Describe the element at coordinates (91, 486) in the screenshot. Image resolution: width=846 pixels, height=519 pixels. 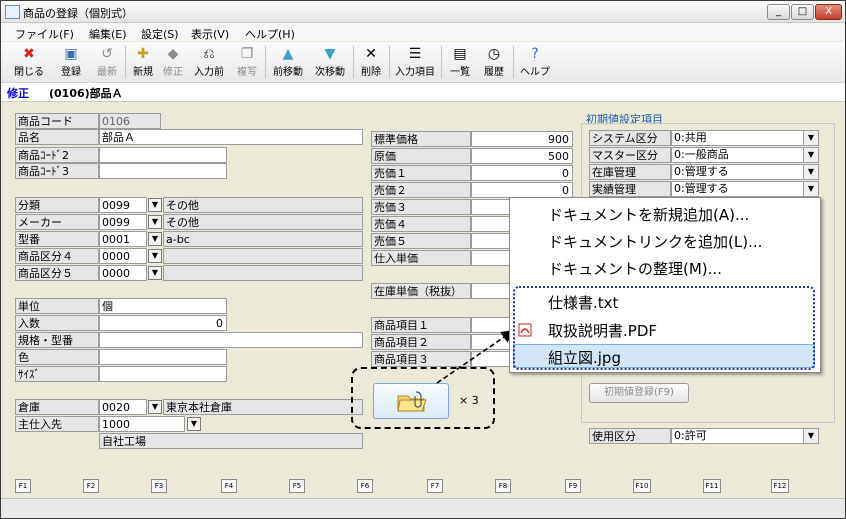
I see `fkey-f2: F2` at that location.